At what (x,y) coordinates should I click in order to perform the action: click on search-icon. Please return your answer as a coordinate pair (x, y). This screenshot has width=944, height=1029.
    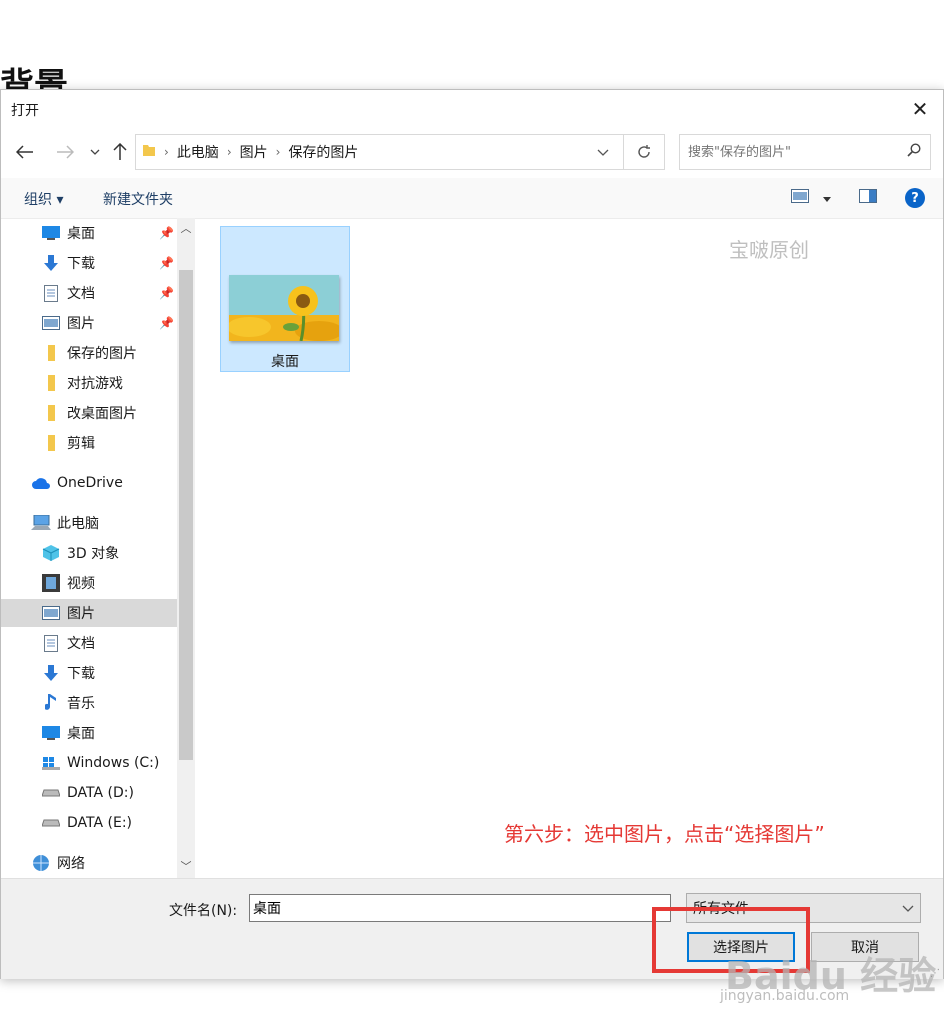
    Looking at the image, I should click on (914, 152).